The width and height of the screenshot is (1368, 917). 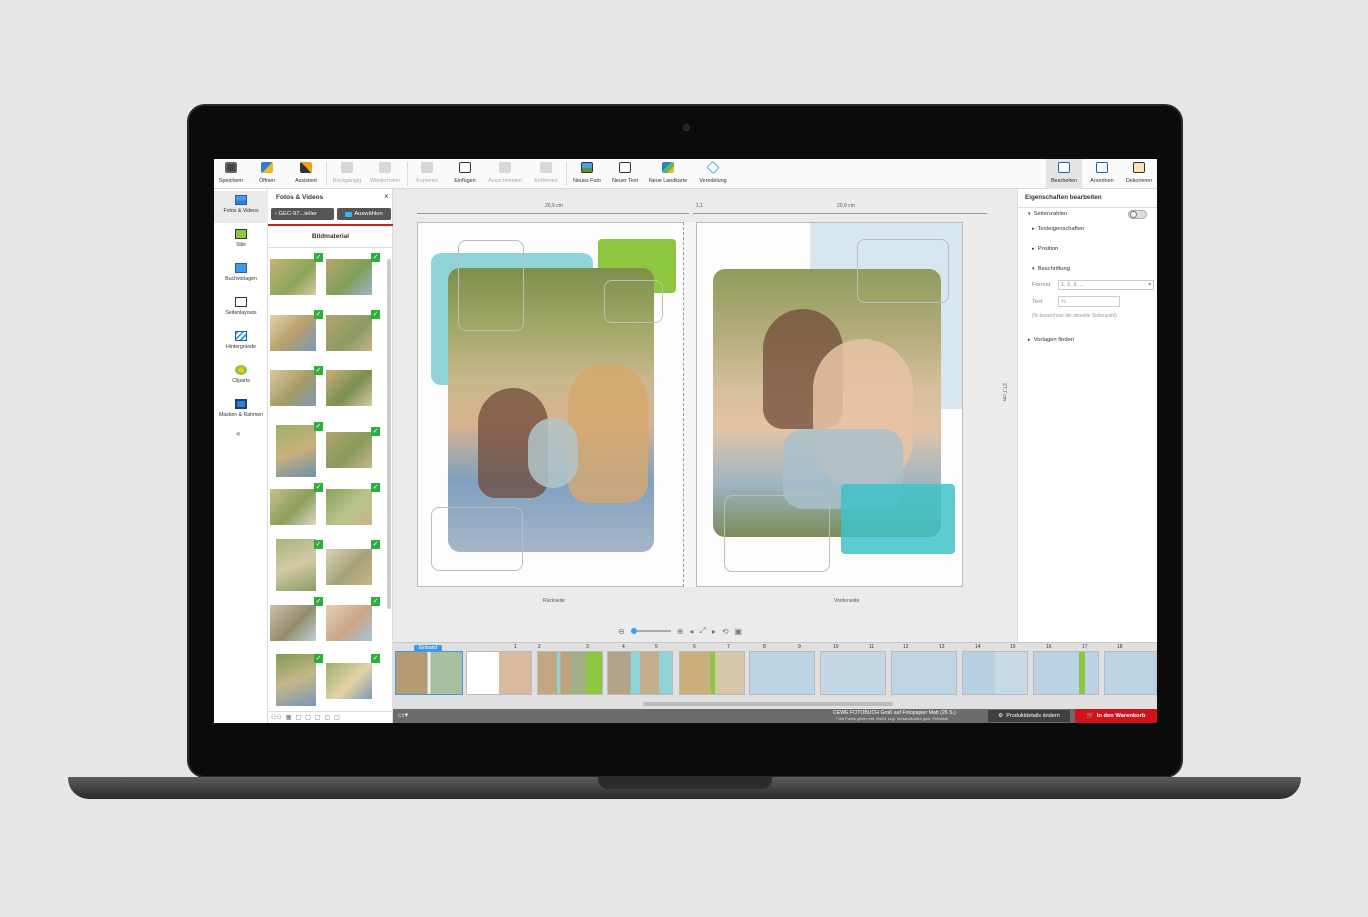 What do you see at coordinates (386, 196) in the screenshot?
I see `close-button: ×` at bounding box center [386, 196].